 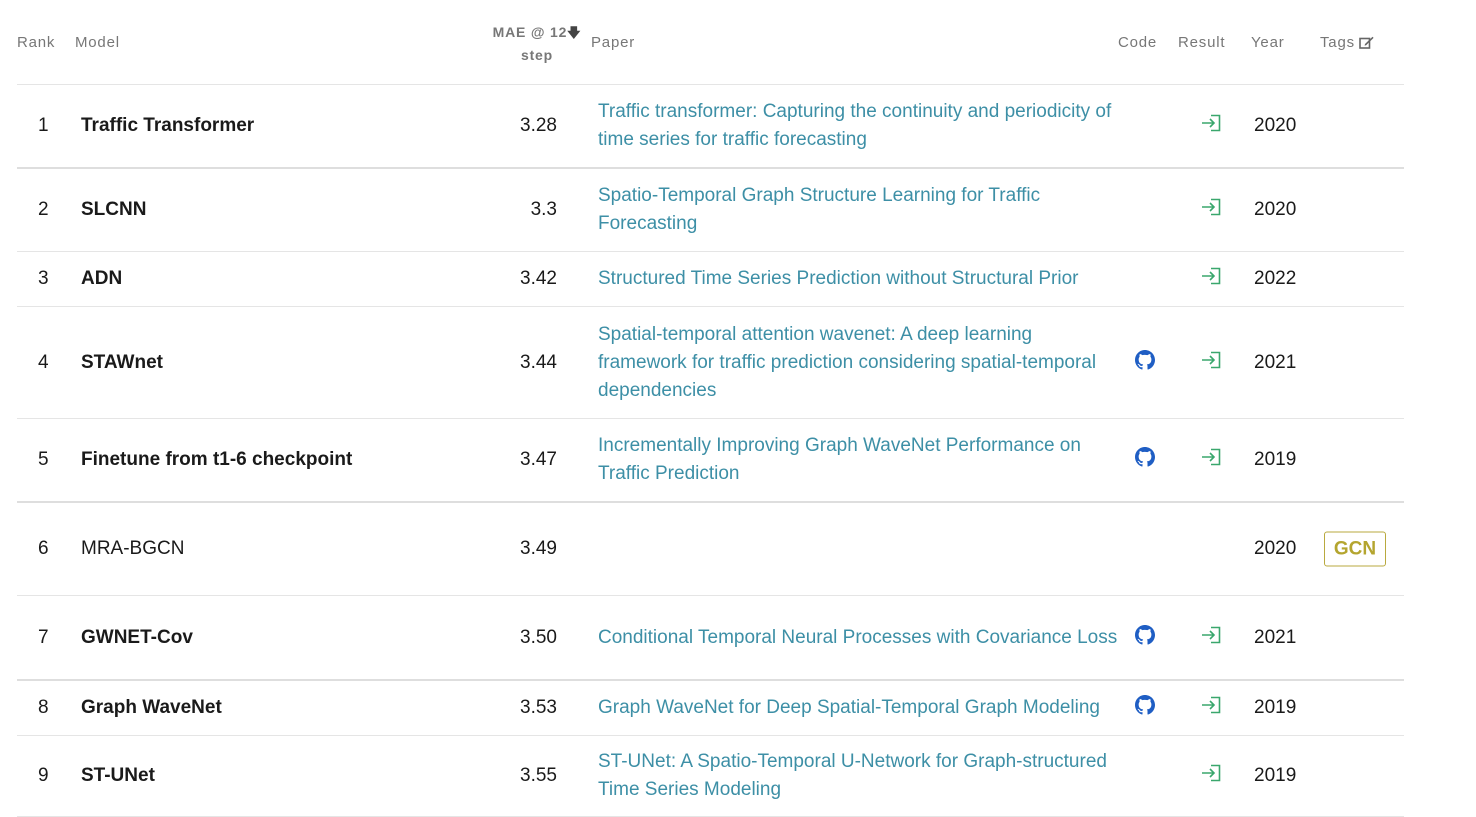 I want to click on mae-value: 3.49, so click(x=538, y=548).